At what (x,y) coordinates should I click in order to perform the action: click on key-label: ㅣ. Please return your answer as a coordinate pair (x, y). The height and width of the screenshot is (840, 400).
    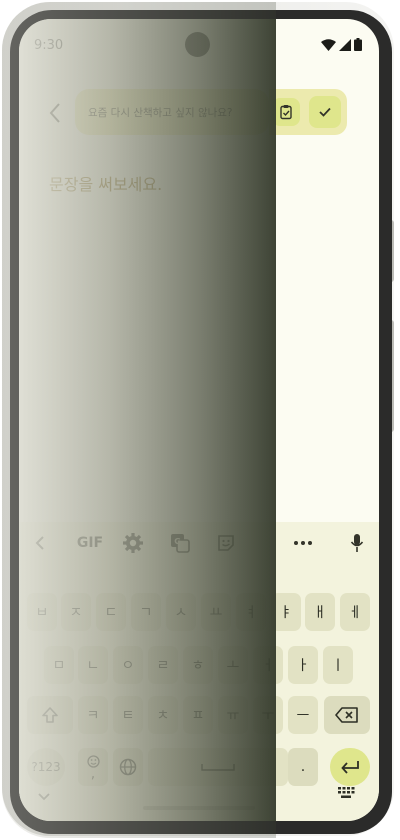
    Looking at the image, I should click on (338, 666).